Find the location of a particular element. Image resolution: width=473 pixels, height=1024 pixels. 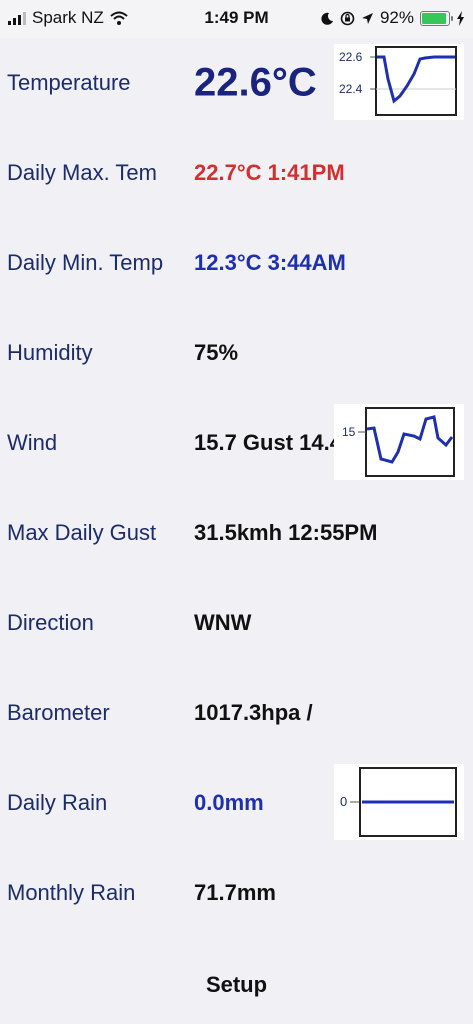

daily-min-temp-label: Daily Min. Temp is located at coordinates (85, 262).